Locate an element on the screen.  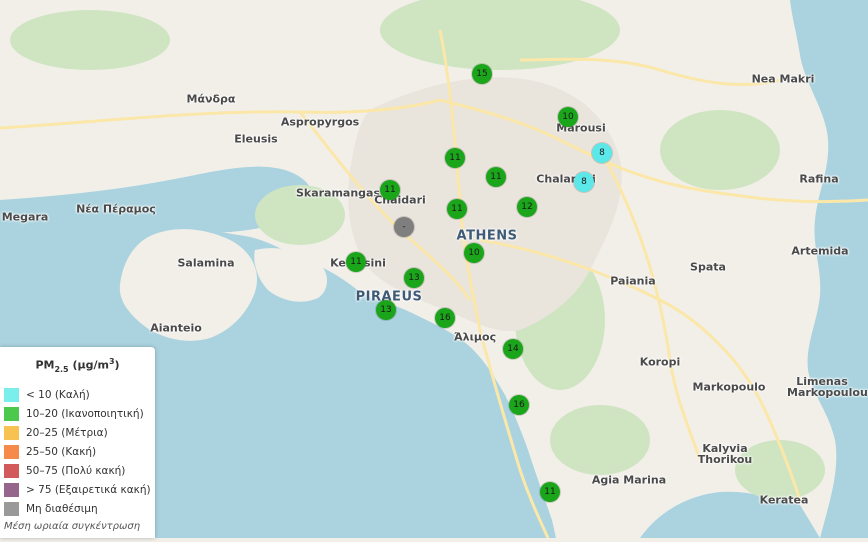
station-marker: 12 is located at coordinates (527, 207).